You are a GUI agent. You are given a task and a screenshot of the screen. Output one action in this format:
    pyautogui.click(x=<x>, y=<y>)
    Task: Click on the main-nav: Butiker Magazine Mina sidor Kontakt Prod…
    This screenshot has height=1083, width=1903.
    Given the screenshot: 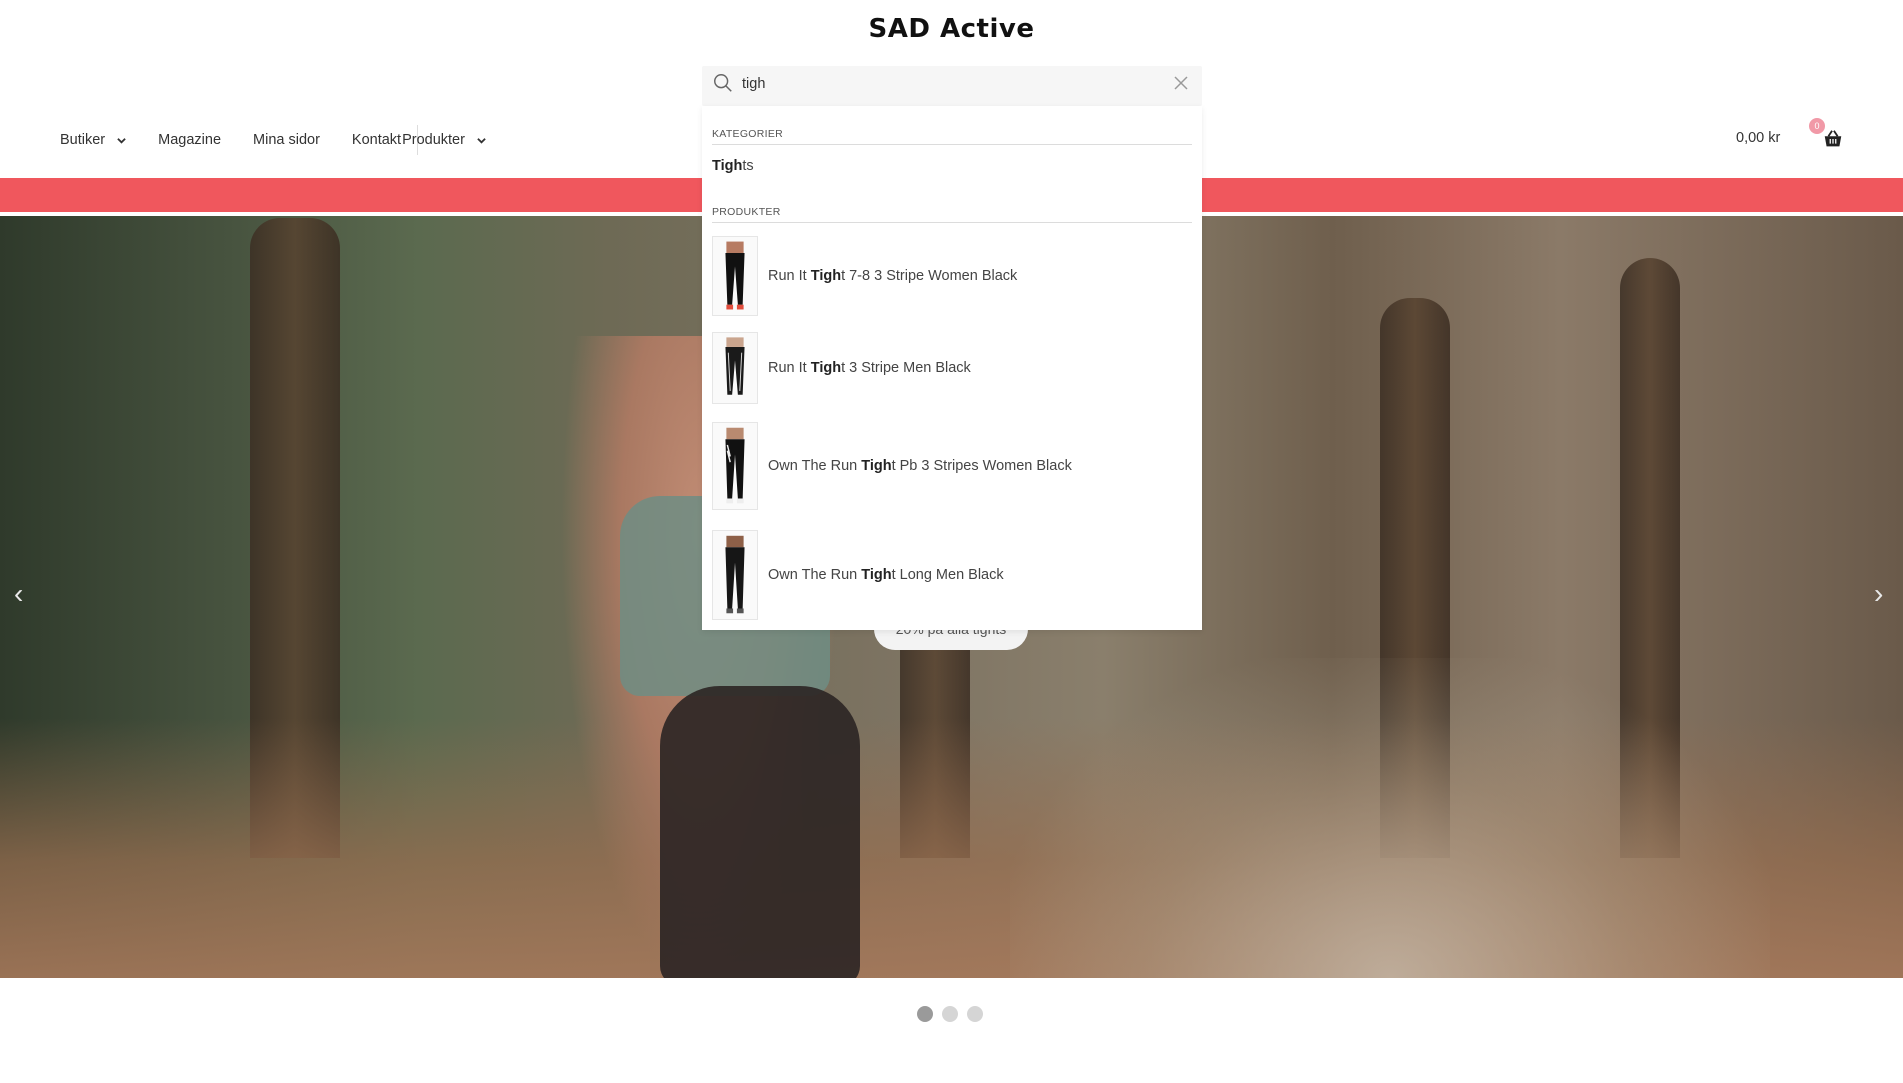 What is the action you would take?
    pyautogui.click(x=273, y=140)
    